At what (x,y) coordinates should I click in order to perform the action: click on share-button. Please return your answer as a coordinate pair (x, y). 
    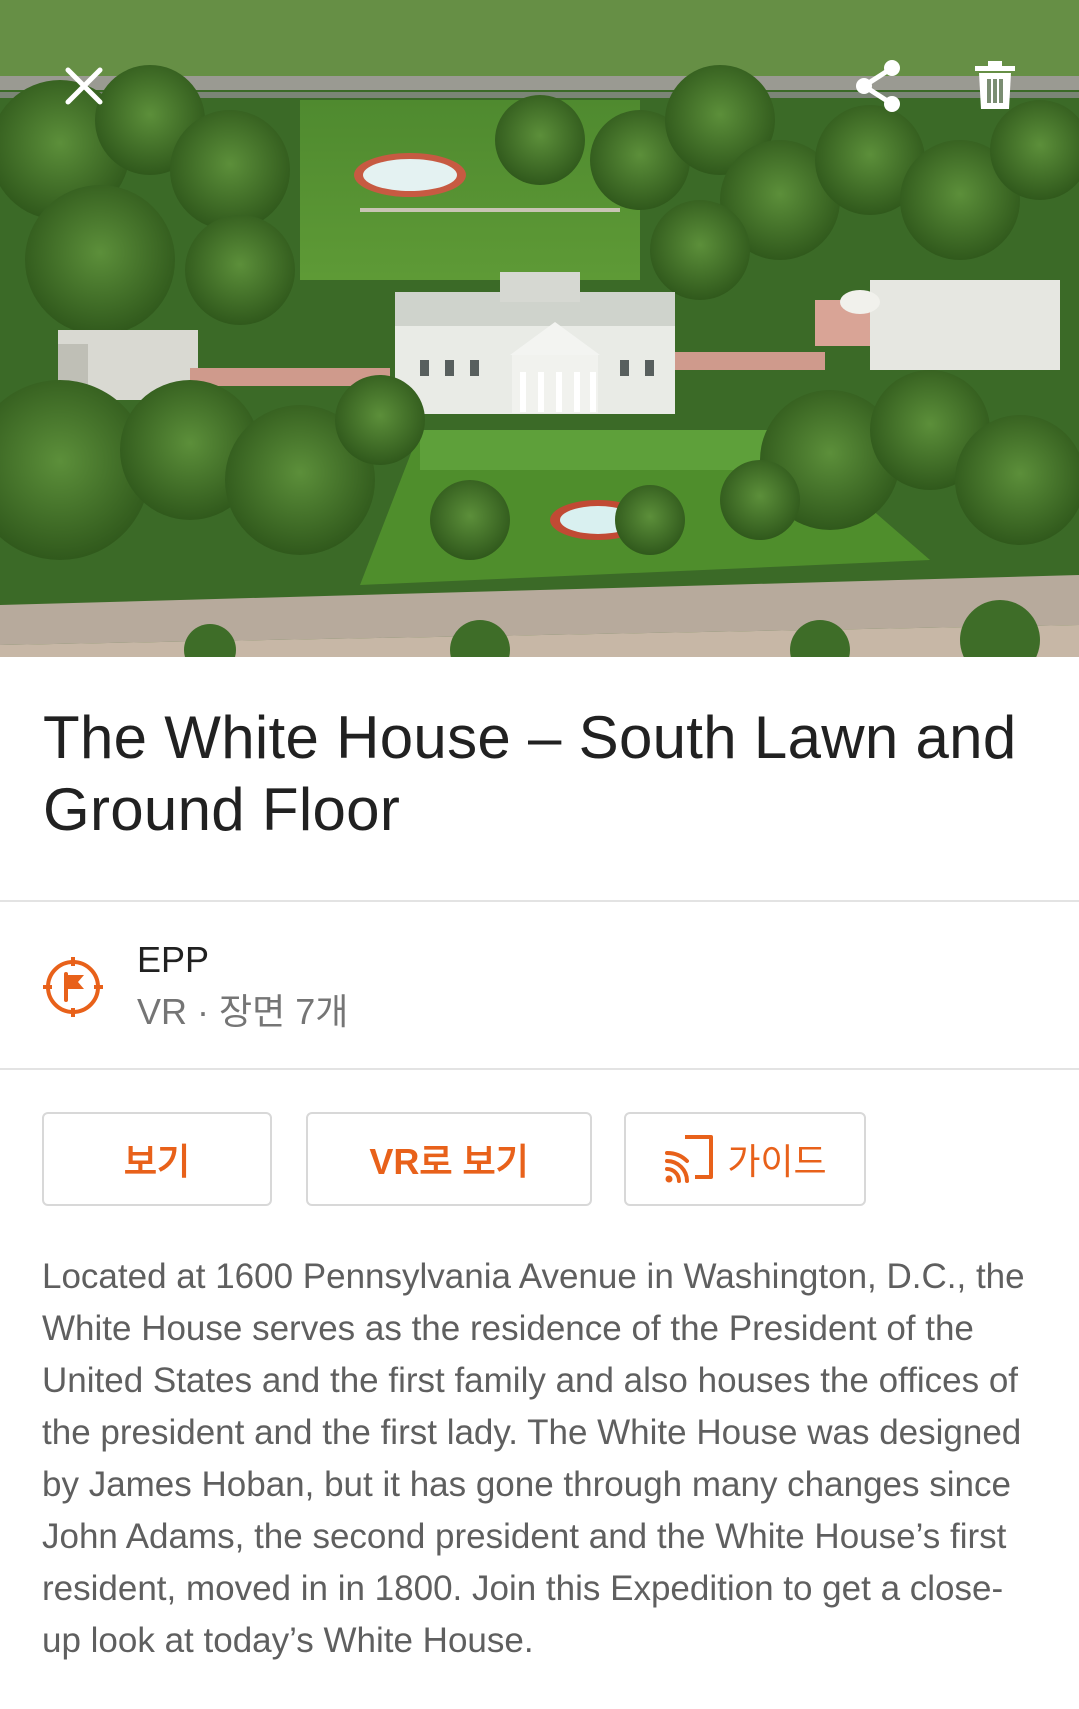
    Looking at the image, I should click on (878, 86).